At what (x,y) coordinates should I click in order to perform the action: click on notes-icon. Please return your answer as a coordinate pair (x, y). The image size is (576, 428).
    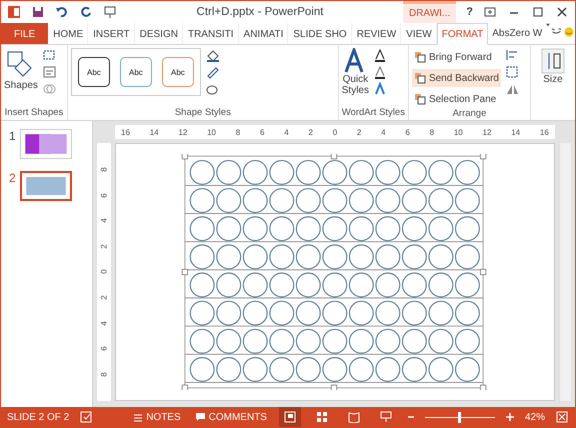
    Looking at the image, I should click on (138, 417).